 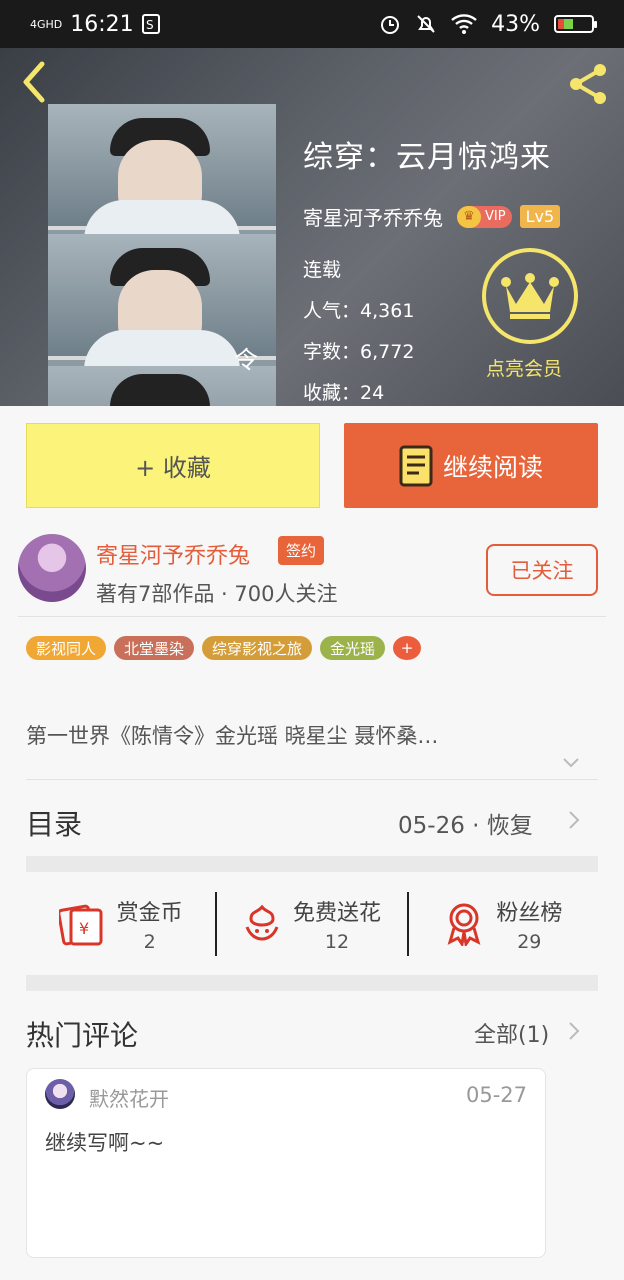 What do you see at coordinates (66, 648) in the screenshot?
I see `tag-item: 影视同人` at bounding box center [66, 648].